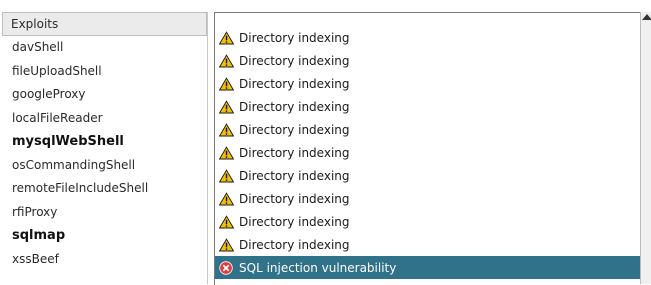 The width and height of the screenshot is (651, 285). What do you see at coordinates (104, 24) in the screenshot?
I see `exploits-header: Exploits` at bounding box center [104, 24].